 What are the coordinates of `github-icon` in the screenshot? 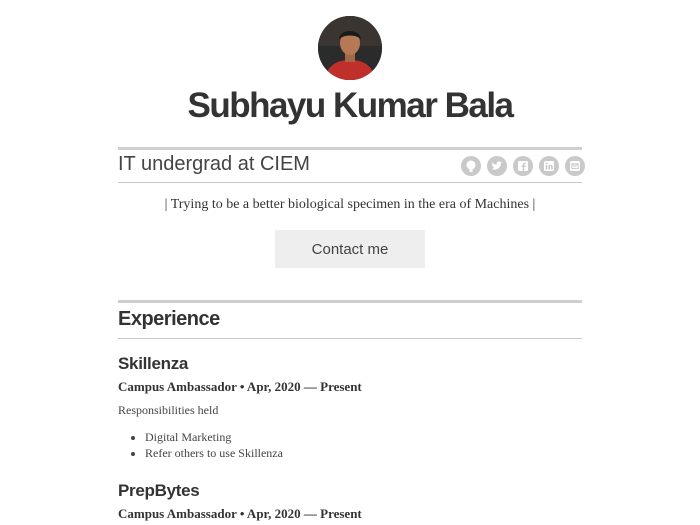 It's located at (471, 166).